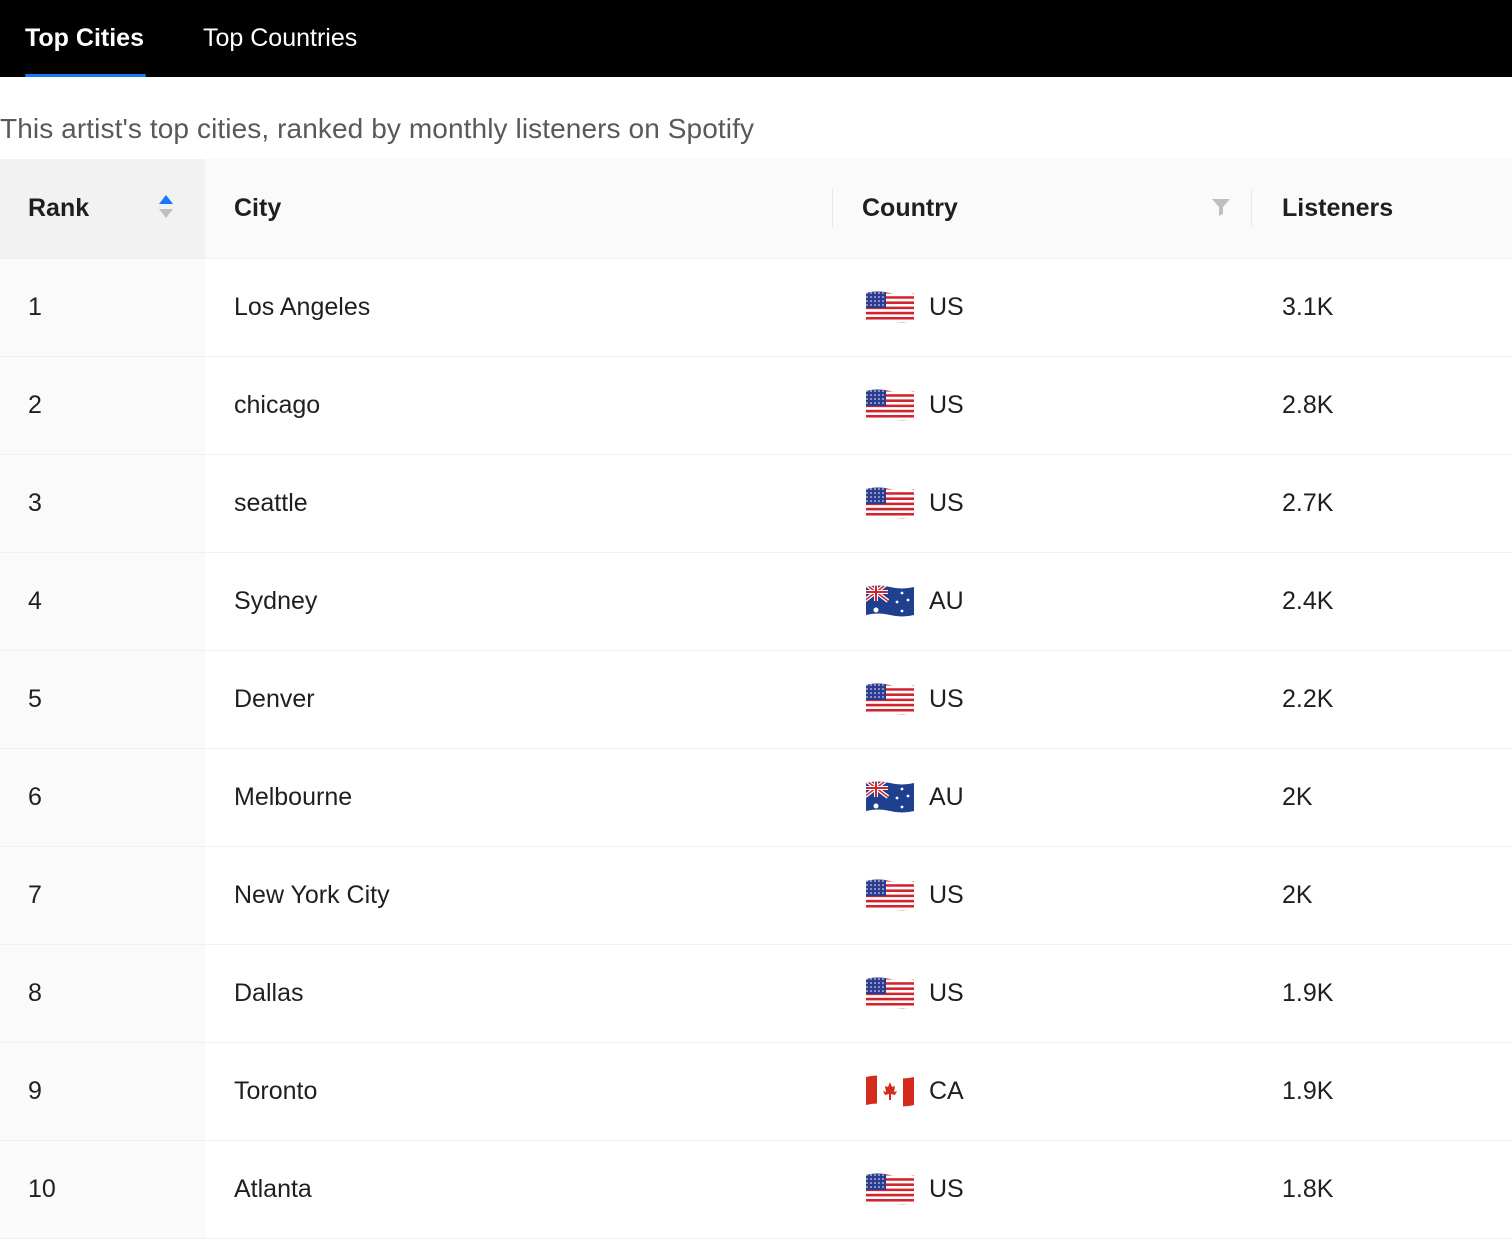  What do you see at coordinates (102, 1091) in the screenshot?
I see `rank-cell: 9` at bounding box center [102, 1091].